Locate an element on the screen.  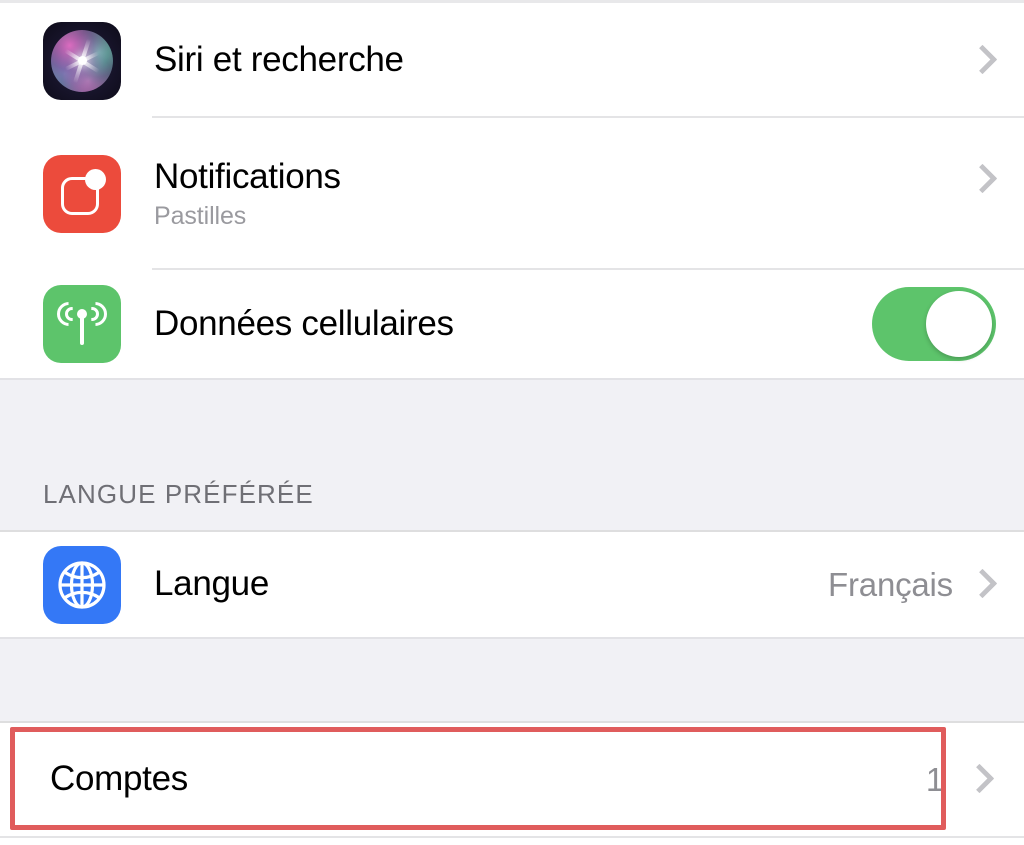
notifications-subtitle: Pastilles is located at coordinates (200, 215).